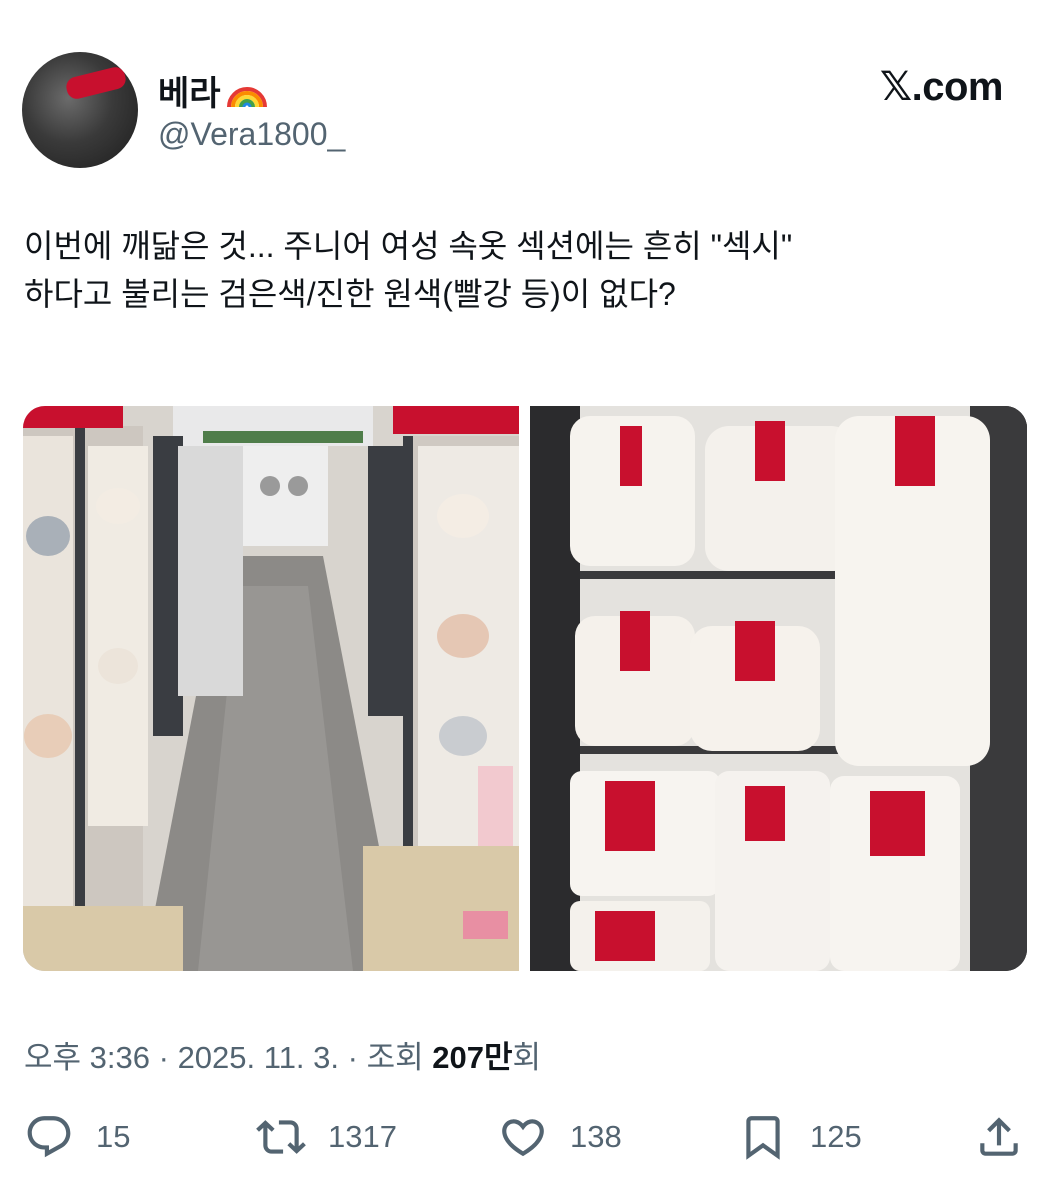  What do you see at coordinates (362, 1136) in the screenshot?
I see `retweet-count: 1317` at bounding box center [362, 1136].